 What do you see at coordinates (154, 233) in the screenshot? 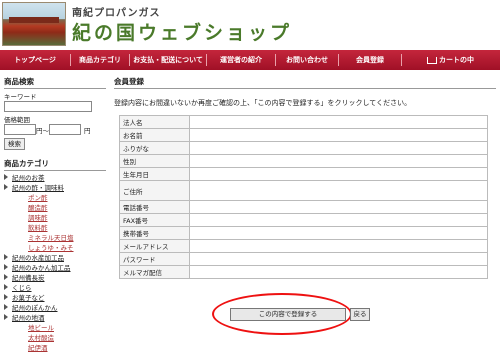
I see `field-label: 携帯番号` at bounding box center [154, 233].